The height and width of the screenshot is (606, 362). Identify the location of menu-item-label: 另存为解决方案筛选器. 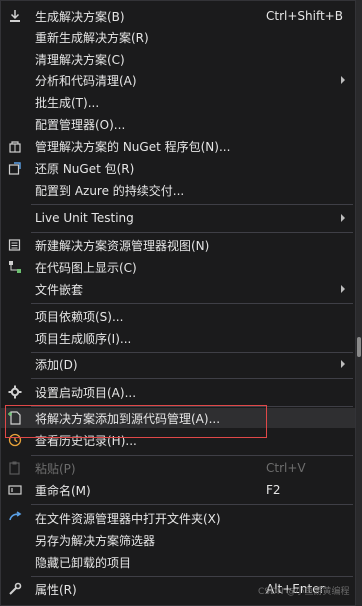
(95, 540).